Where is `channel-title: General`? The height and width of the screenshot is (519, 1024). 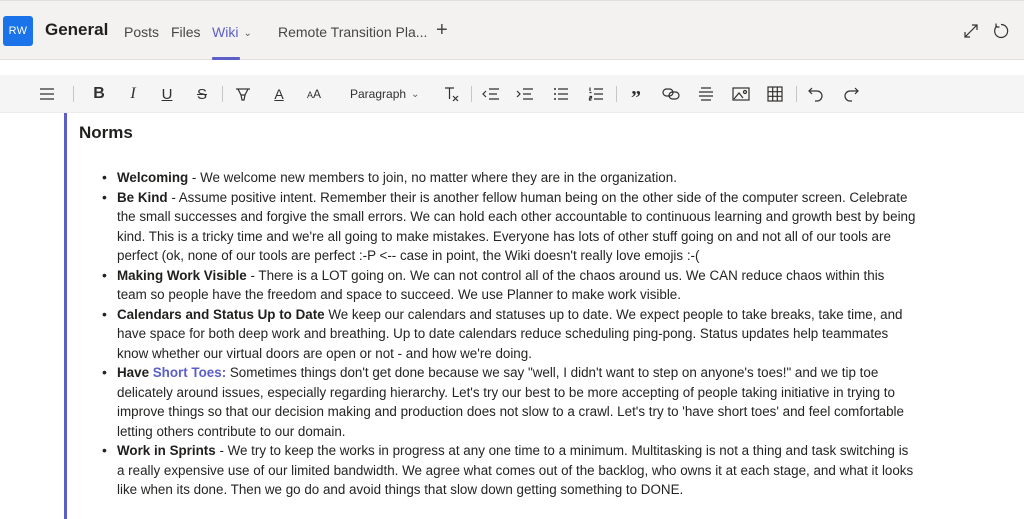 channel-title: General is located at coordinates (77, 29).